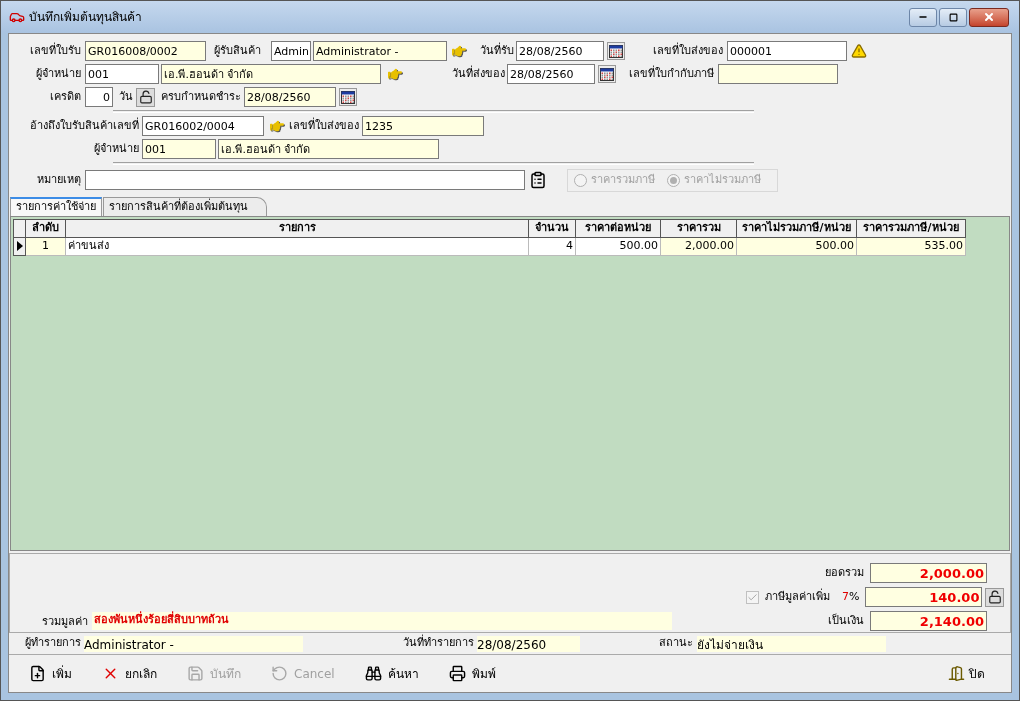 This screenshot has width=1020, height=701. What do you see at coordinates (380, 51) in the screenshot?
I see `input-field: Administrator -` at bounding box center [380, 51].